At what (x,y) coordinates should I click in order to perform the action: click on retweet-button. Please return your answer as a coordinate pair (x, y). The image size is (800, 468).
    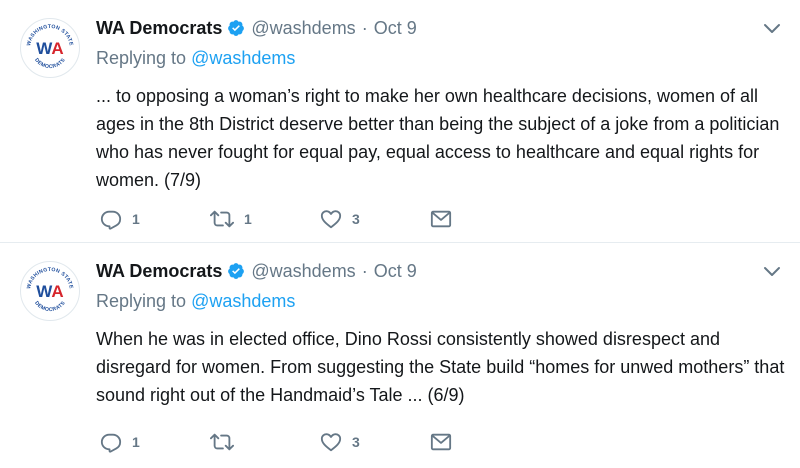
    Looking at the image, I should click on (265, 442).